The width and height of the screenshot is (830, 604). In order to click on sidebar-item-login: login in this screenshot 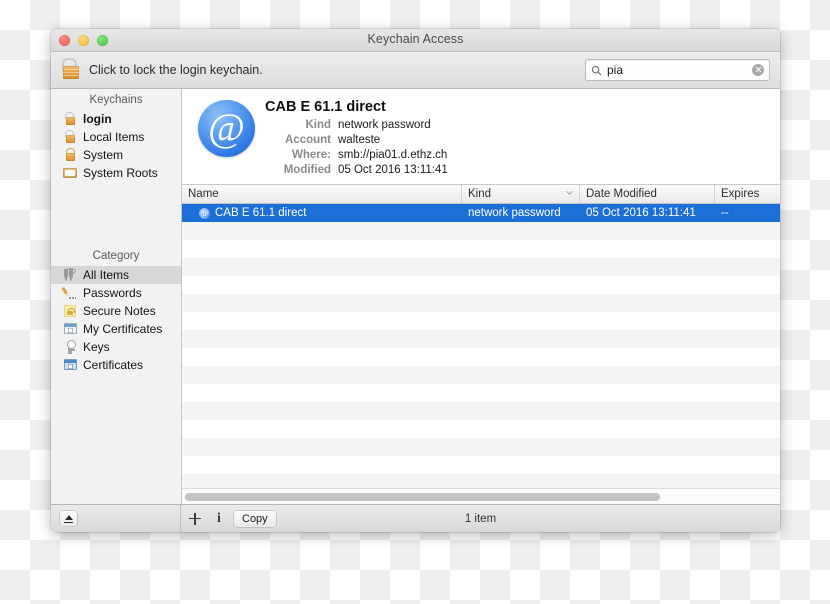, I will do `click(116, 119)`.